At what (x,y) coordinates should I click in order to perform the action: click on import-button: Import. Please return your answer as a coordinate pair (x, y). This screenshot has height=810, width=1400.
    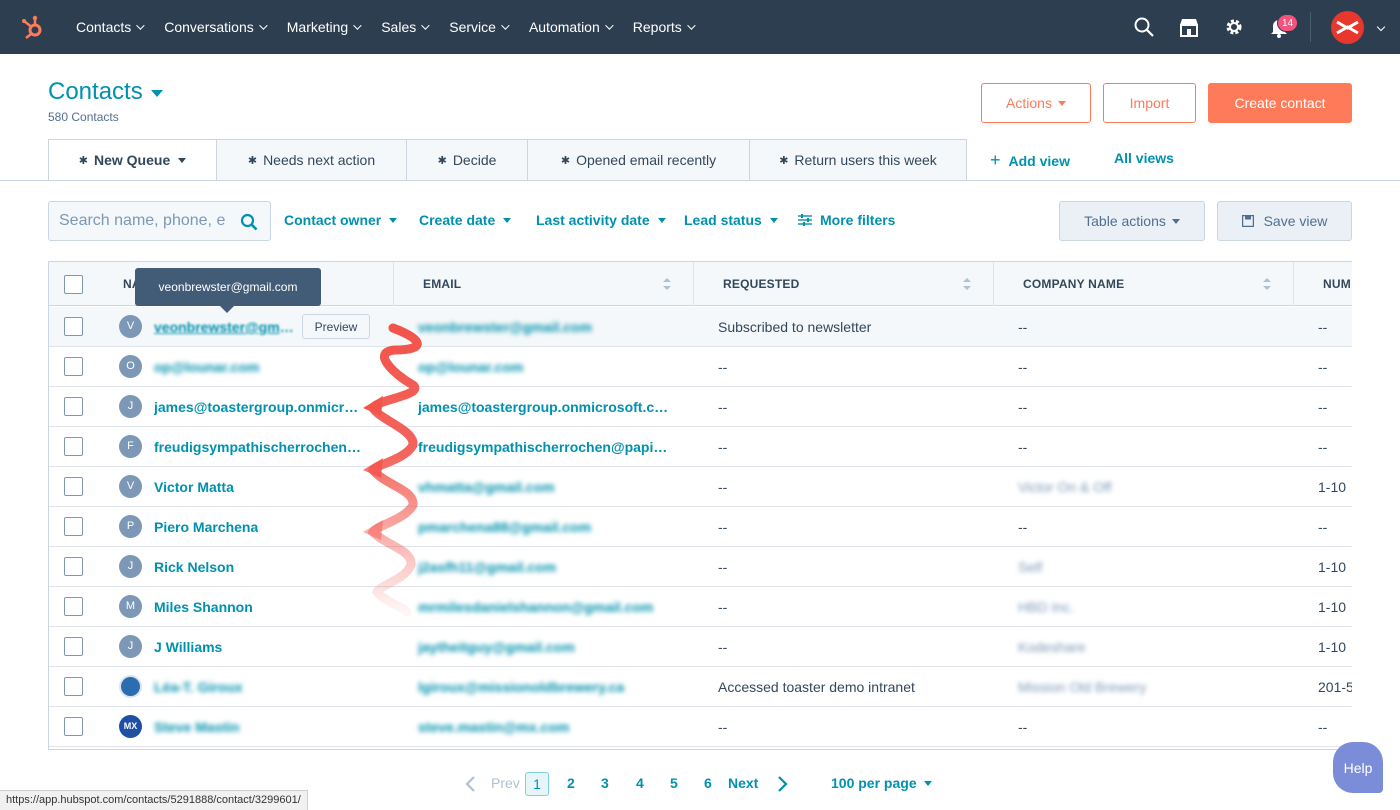
    Looking at the image, I should click on (1149, 103).